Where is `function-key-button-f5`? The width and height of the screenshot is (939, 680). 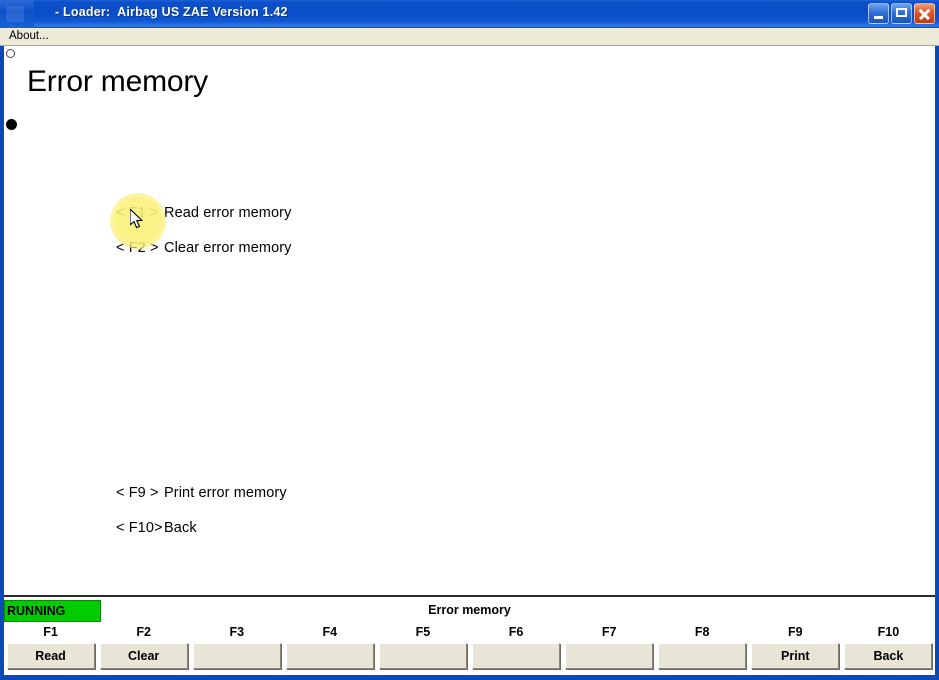 function-key-button-f5 is located at coordinates (422, 656).